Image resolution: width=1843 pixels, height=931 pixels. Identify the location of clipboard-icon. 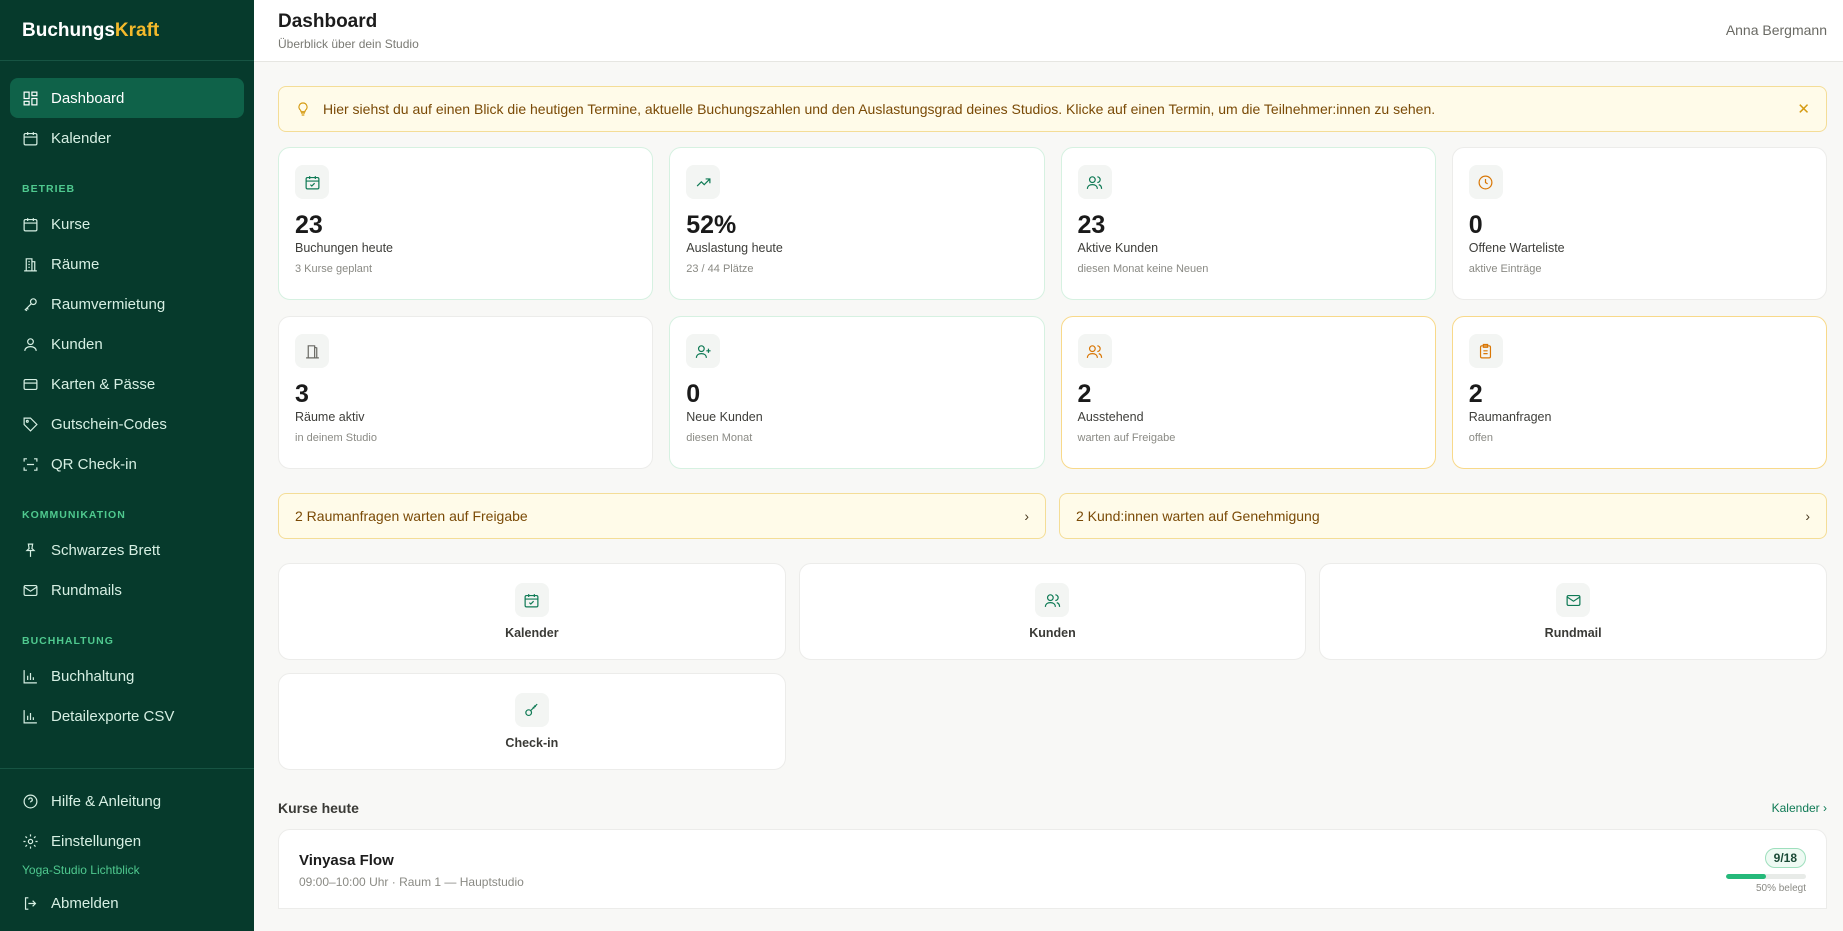
(1486, 350).